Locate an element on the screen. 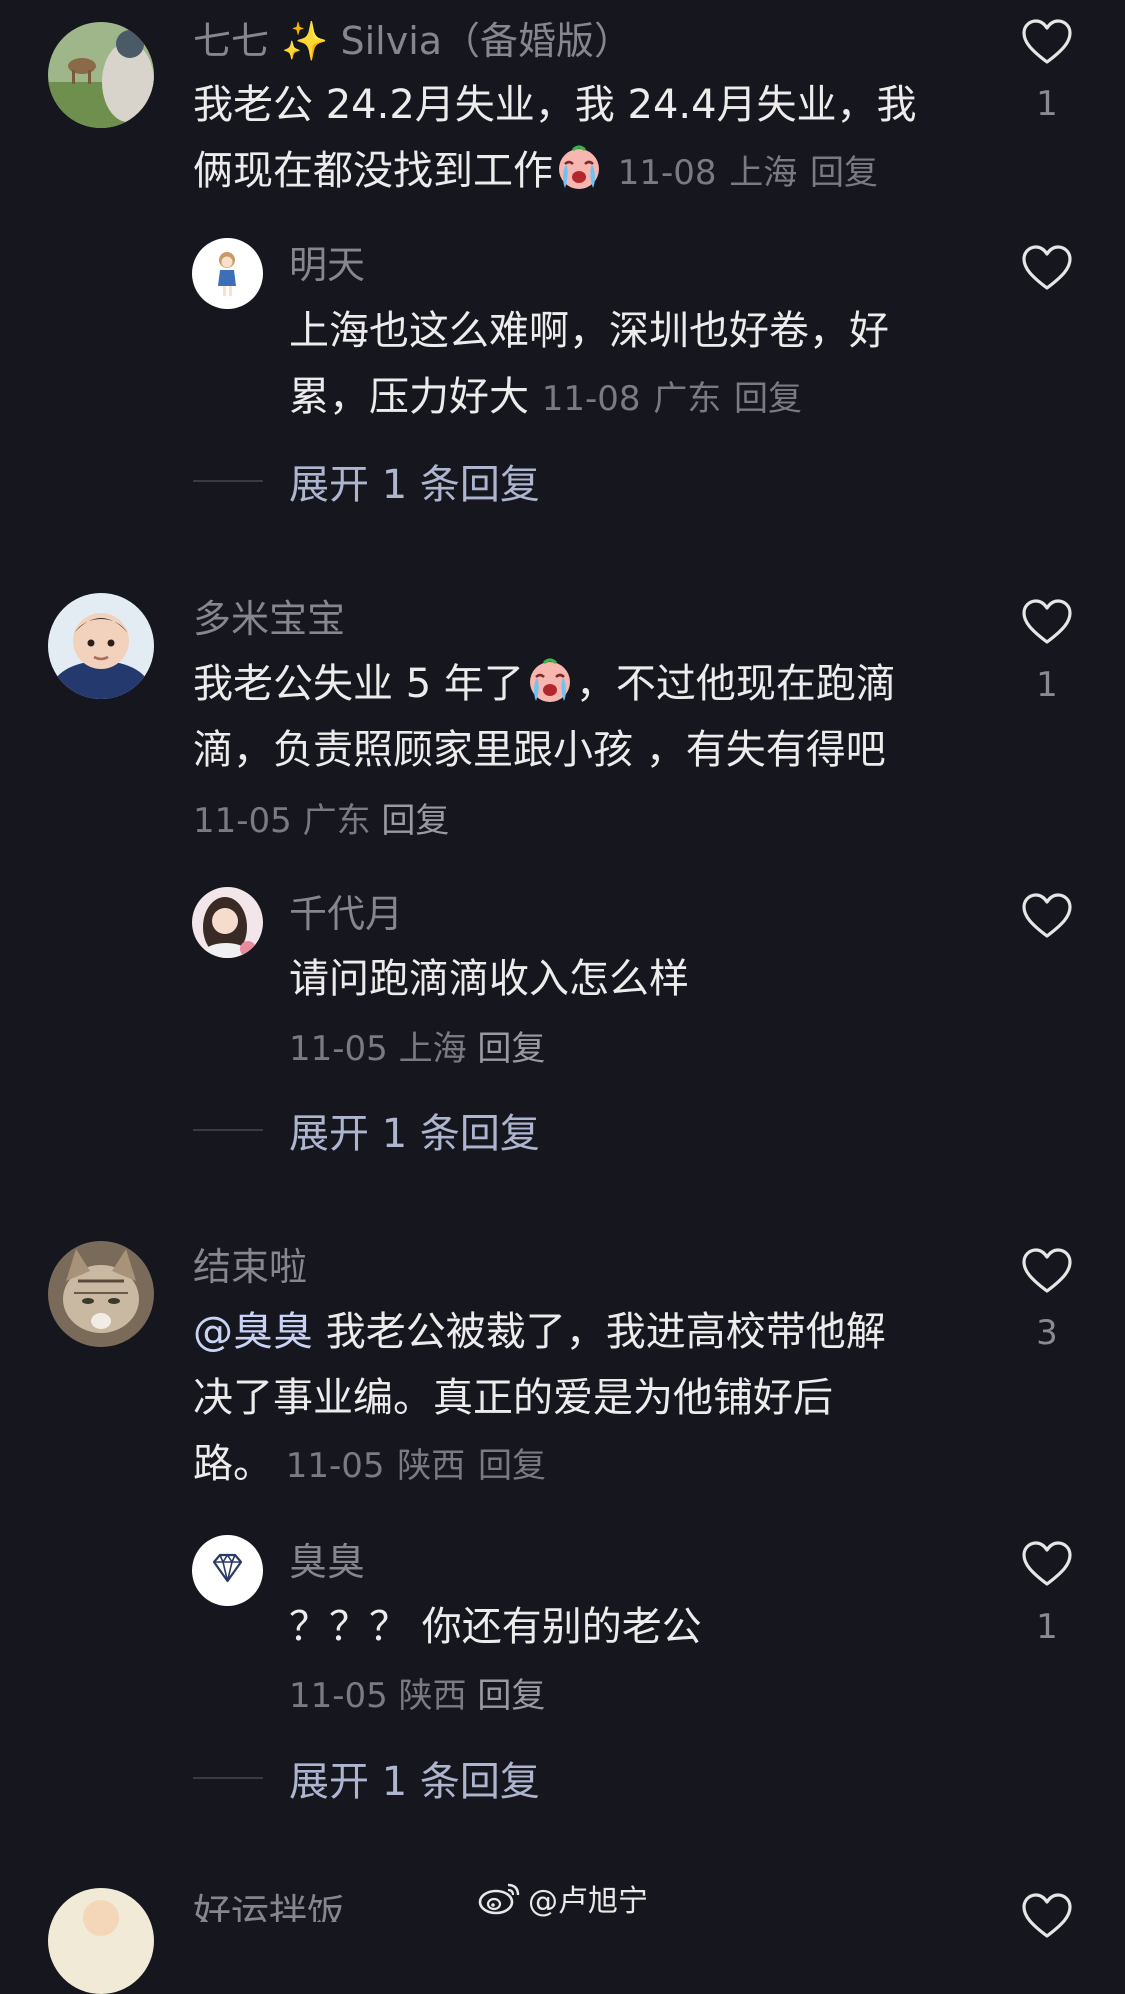  baby-photo-avatar is located at coordinates (101, 646).